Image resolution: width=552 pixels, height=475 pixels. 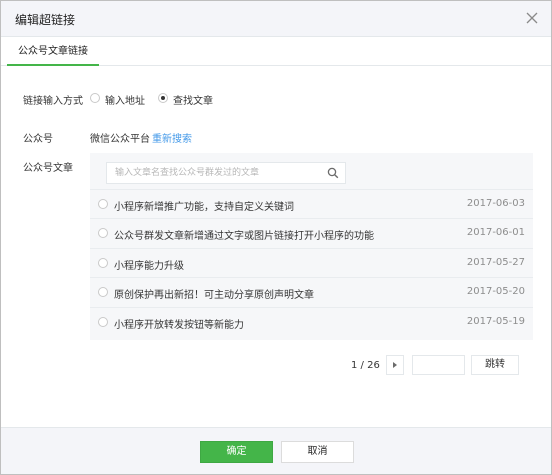 What do you see at coordinates (214, 295) in the screenshot?
I see `article-title: 原创保护再出新招！可主动分享原创声明文章` at bounding box center [214, 295].